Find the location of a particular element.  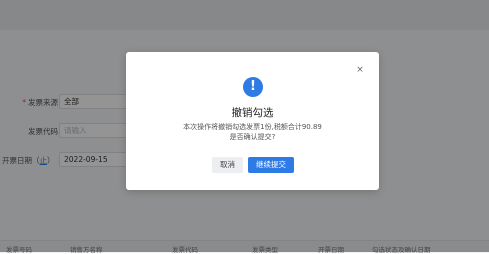

confirm-submit-button: 继续提交 is located at coordinates (271, 165).